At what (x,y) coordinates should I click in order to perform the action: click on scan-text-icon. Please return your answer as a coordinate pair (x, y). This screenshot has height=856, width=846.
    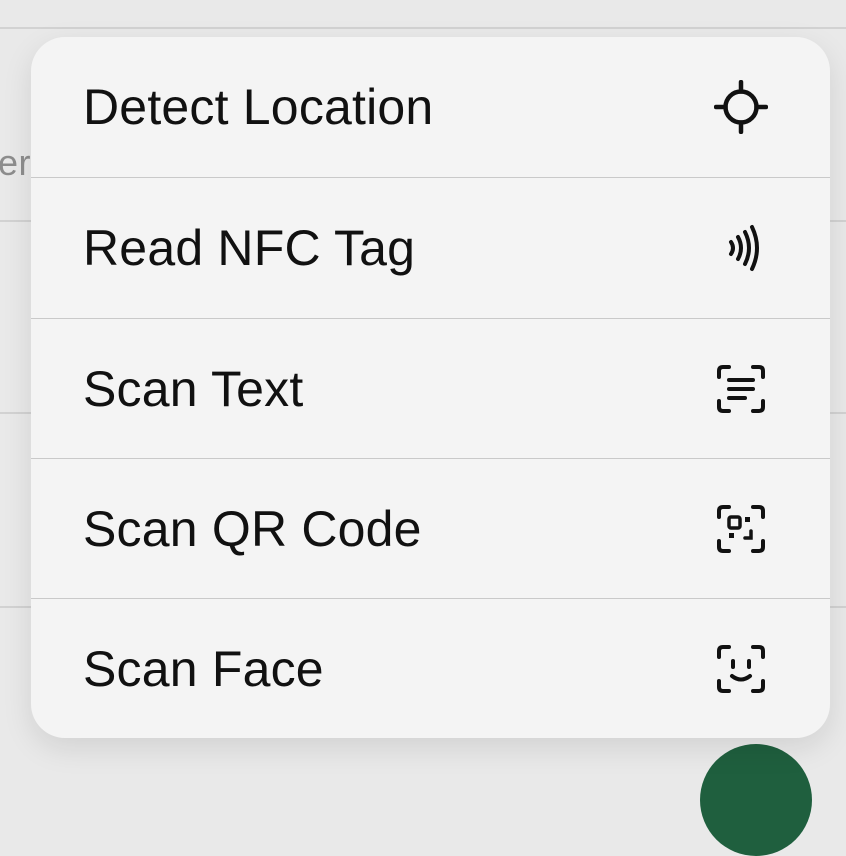
    Looking at the image, I should click on (741, 389).